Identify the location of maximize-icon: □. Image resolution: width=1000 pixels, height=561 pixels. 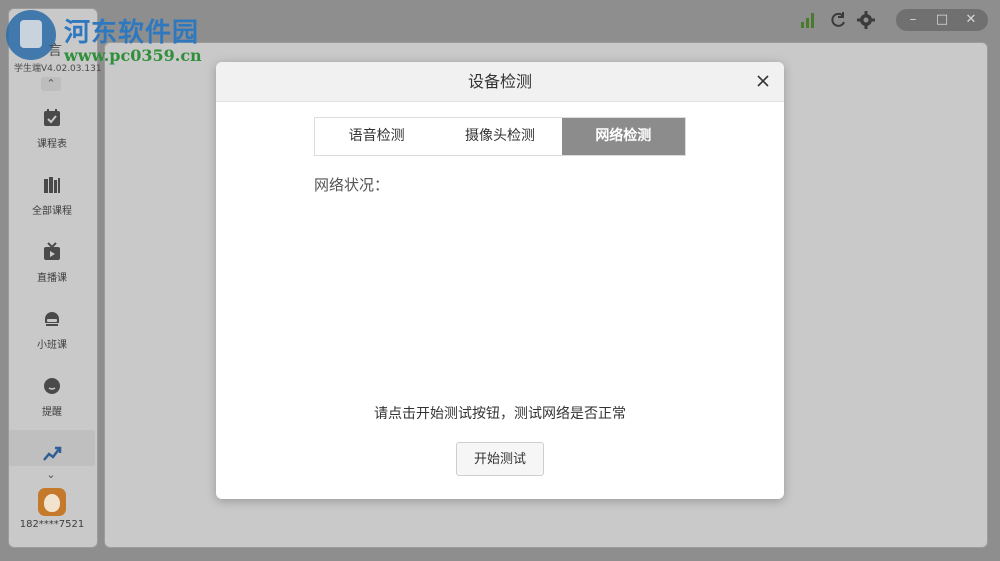
(942, 20).